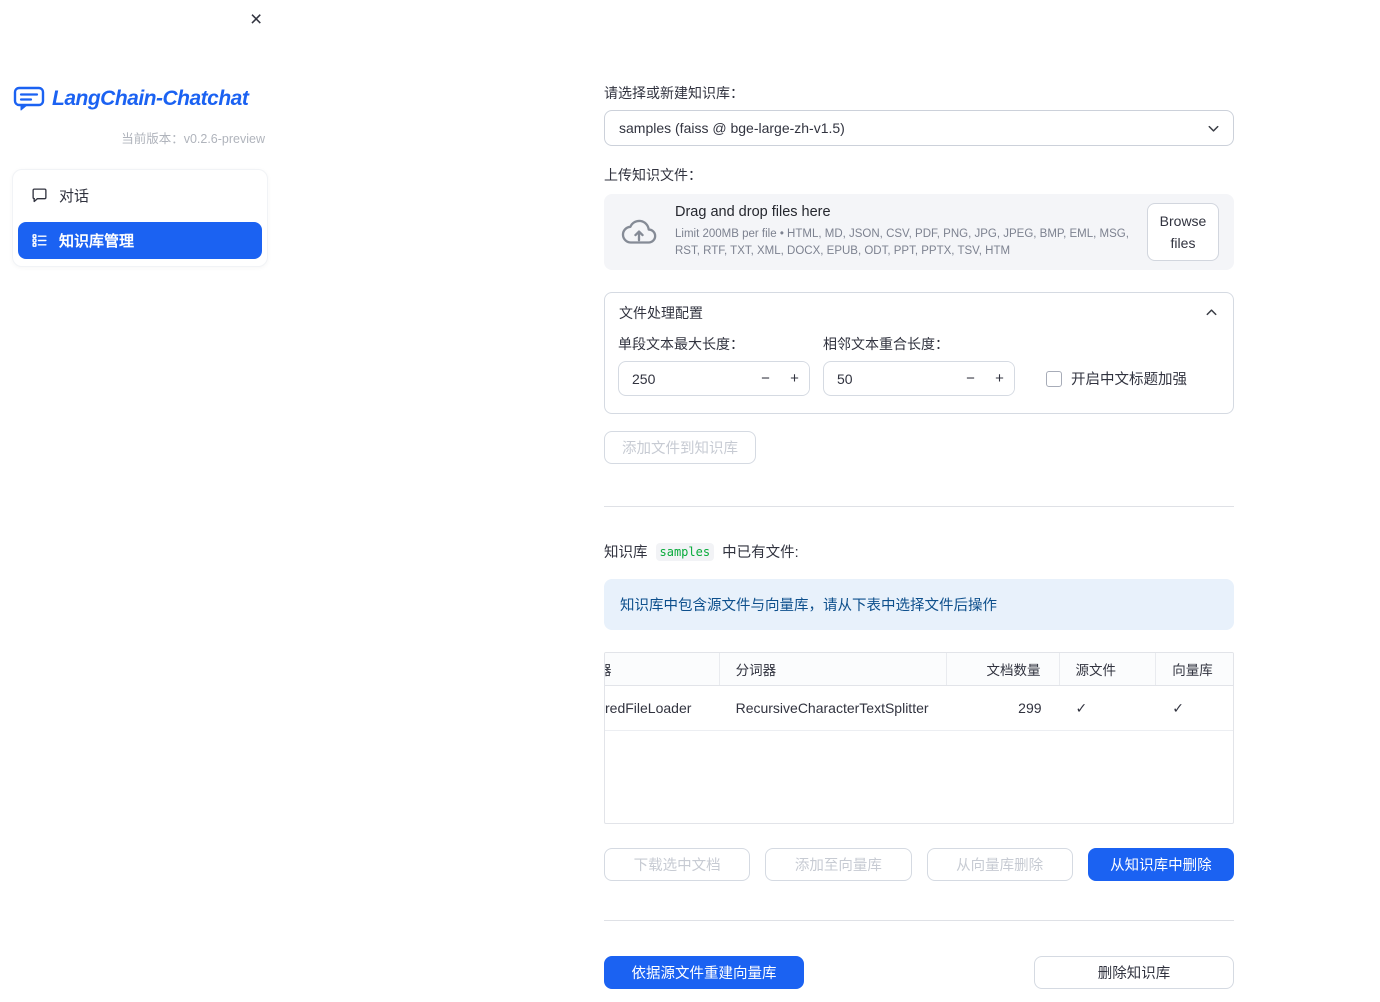  What do you see at coordinates (74, 196) in the screenshot?
I see `sidebar-item-label: 对话` at bounding box center [74, 196].